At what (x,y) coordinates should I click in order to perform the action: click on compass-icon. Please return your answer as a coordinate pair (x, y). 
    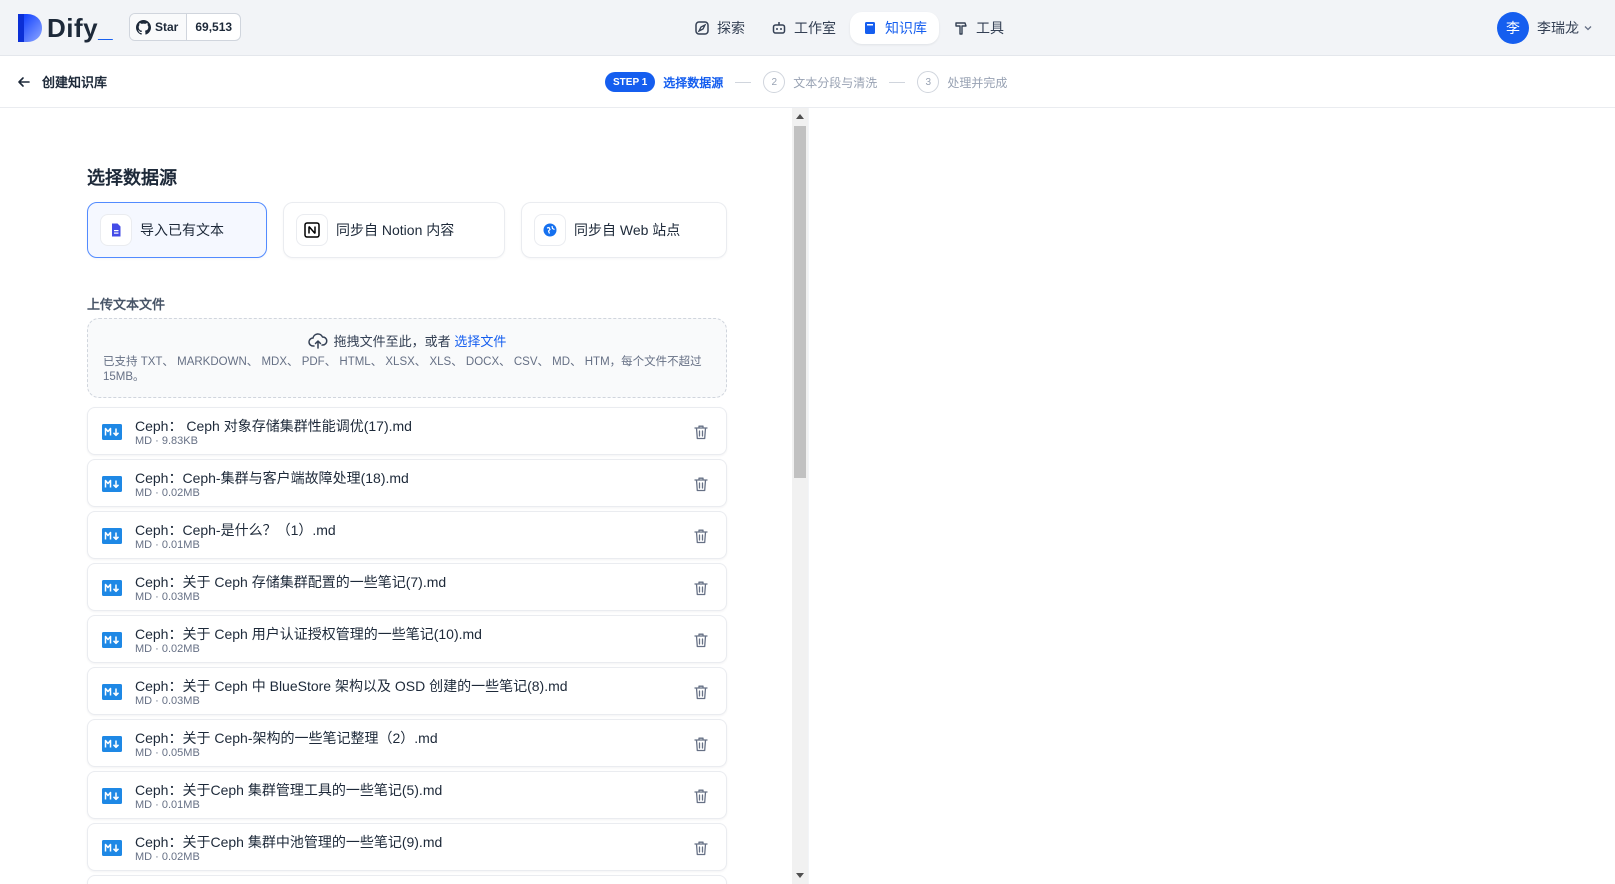
    Looking at the image, I should click on (702, 28).